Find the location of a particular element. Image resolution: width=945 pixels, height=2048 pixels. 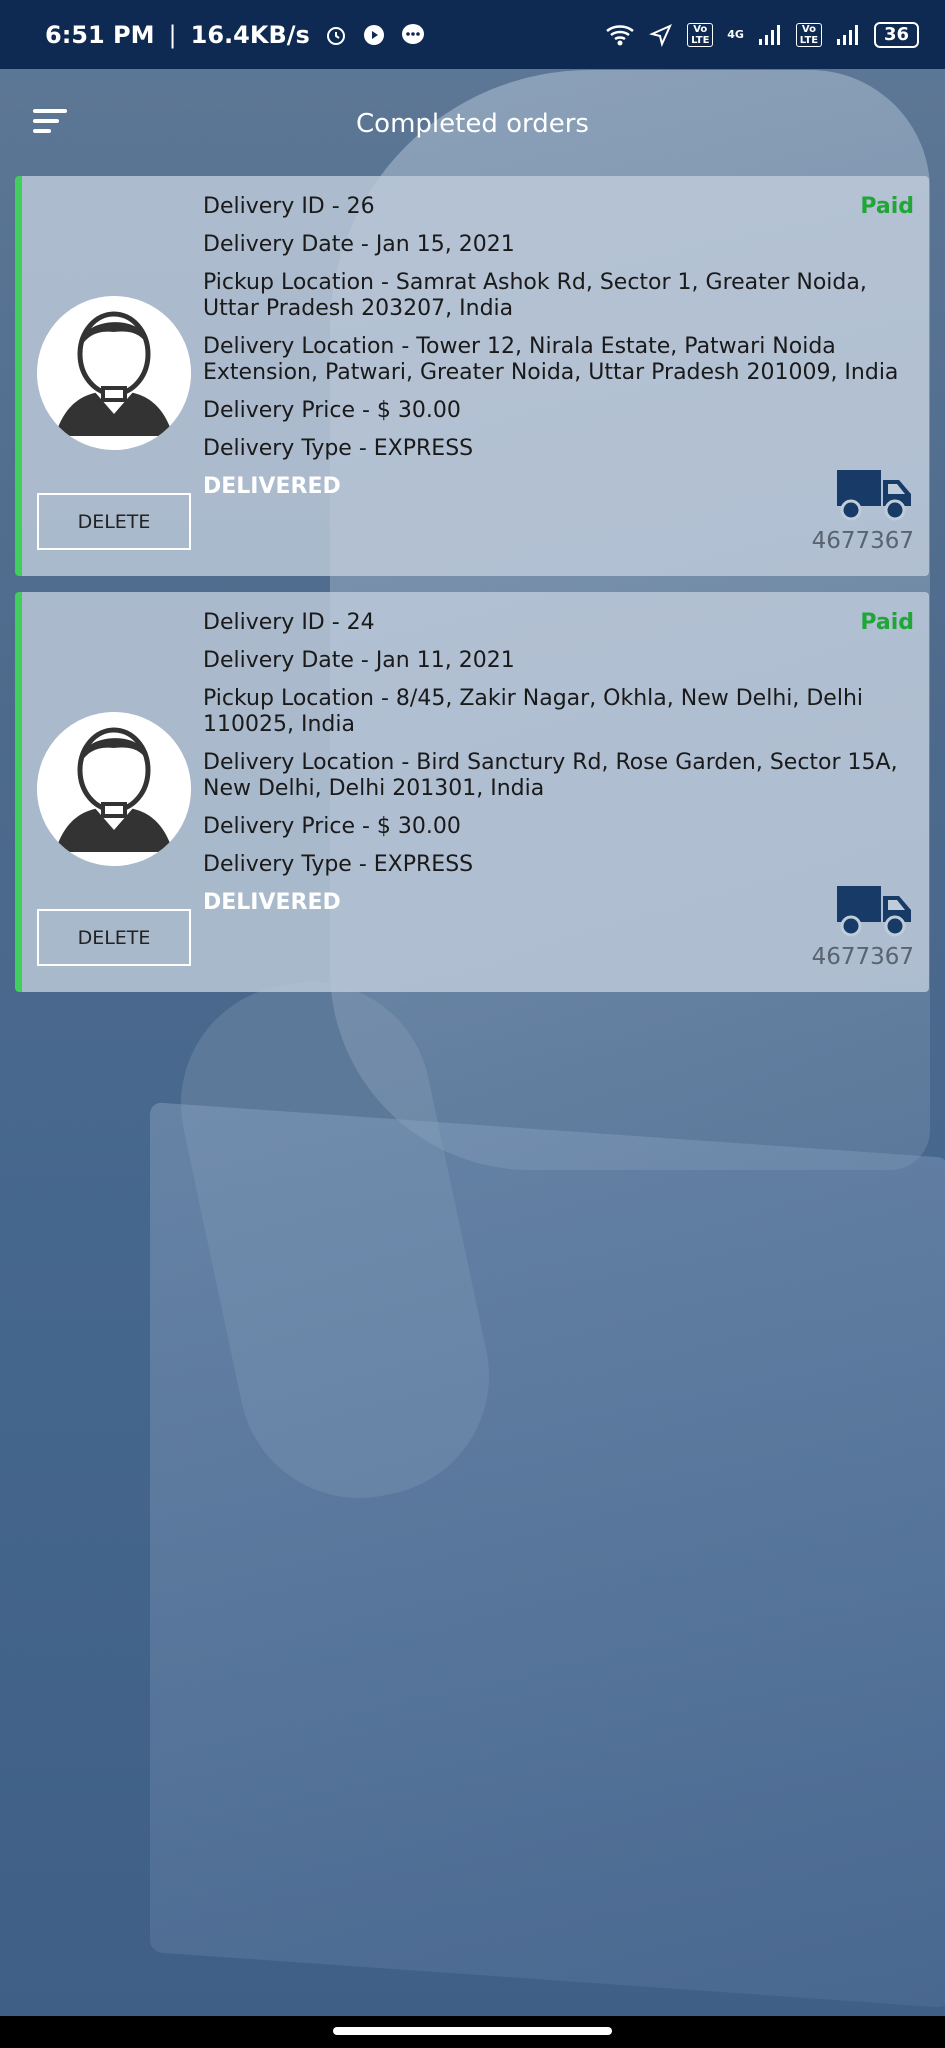

battery-indicator: 36 is located at coordinates (896, 34).